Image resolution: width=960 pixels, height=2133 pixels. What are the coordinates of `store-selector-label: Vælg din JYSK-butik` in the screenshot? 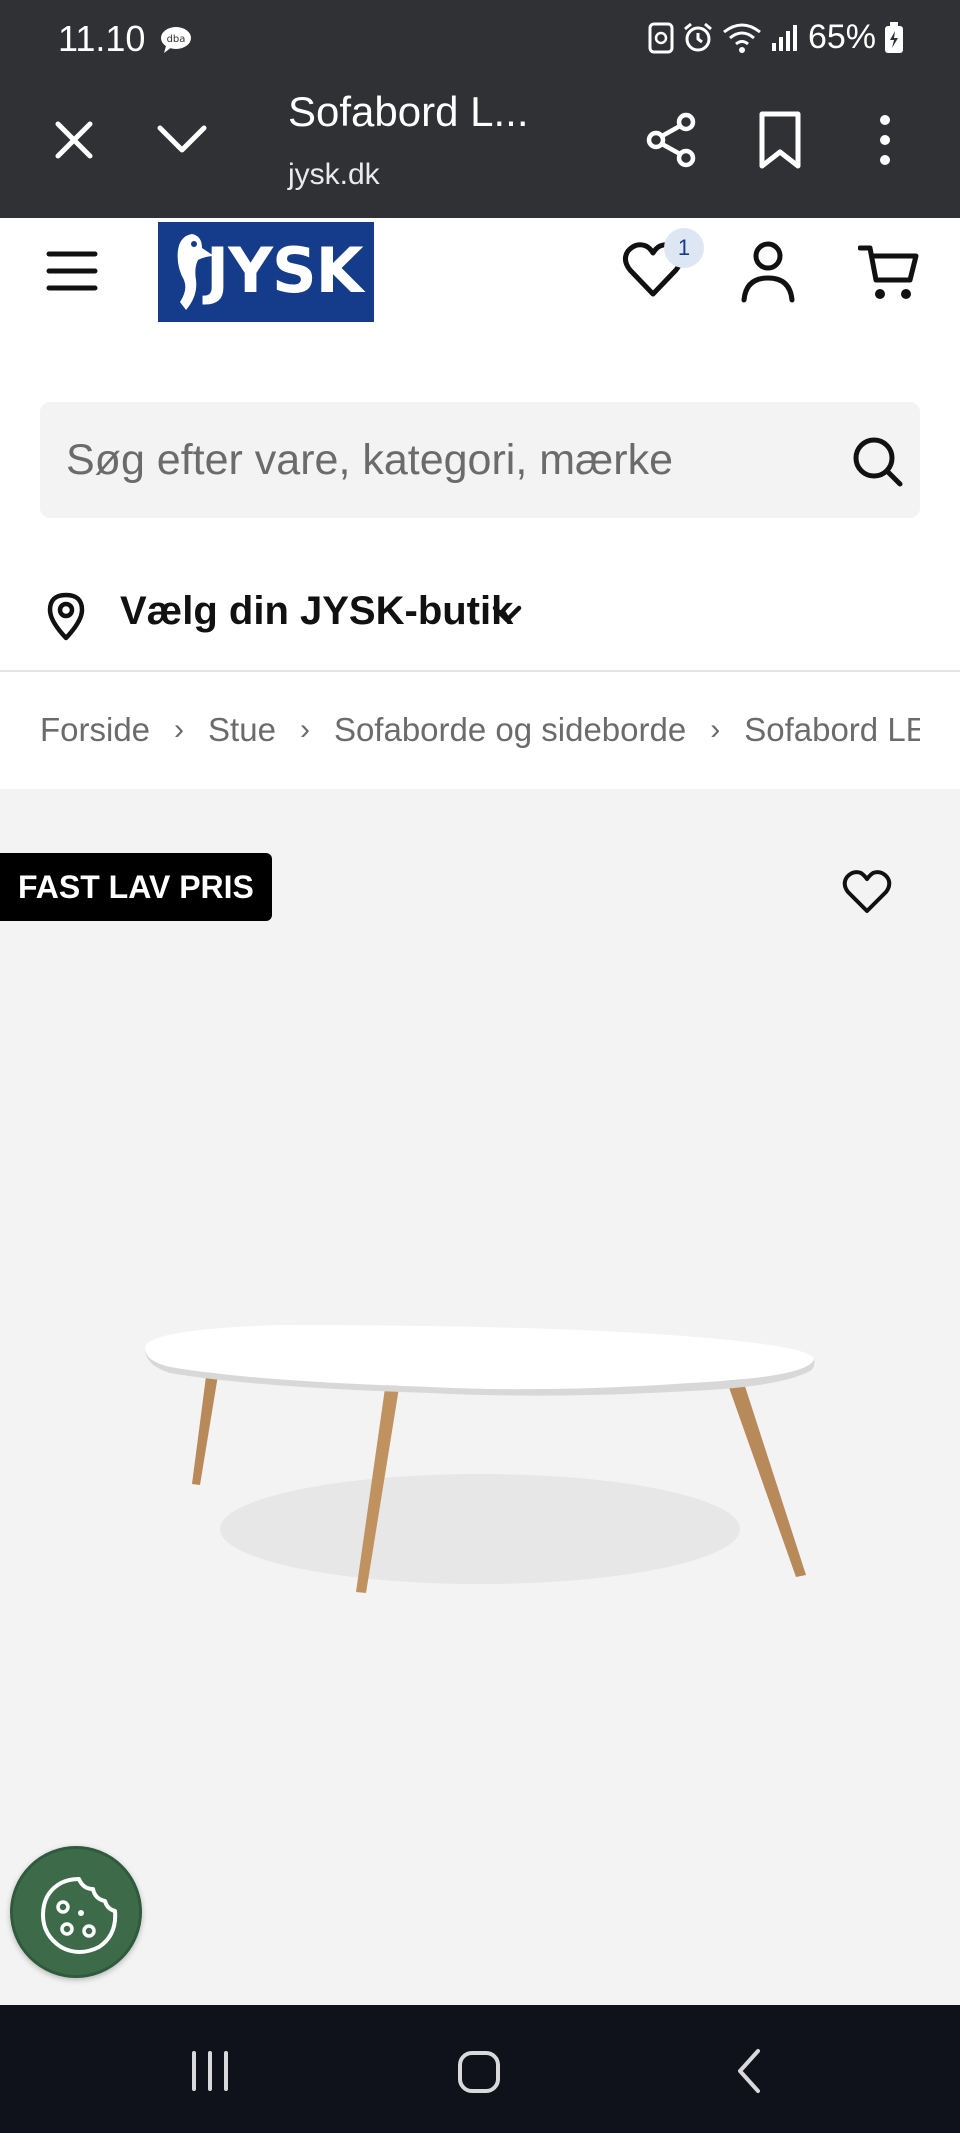 It's located at (317, 611).